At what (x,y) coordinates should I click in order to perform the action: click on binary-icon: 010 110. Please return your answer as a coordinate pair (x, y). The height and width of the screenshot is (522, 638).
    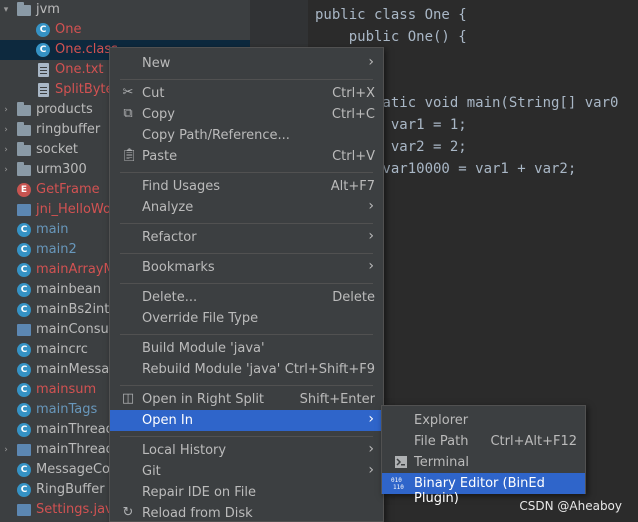
    Looking at the image, I should click on (400, 485).